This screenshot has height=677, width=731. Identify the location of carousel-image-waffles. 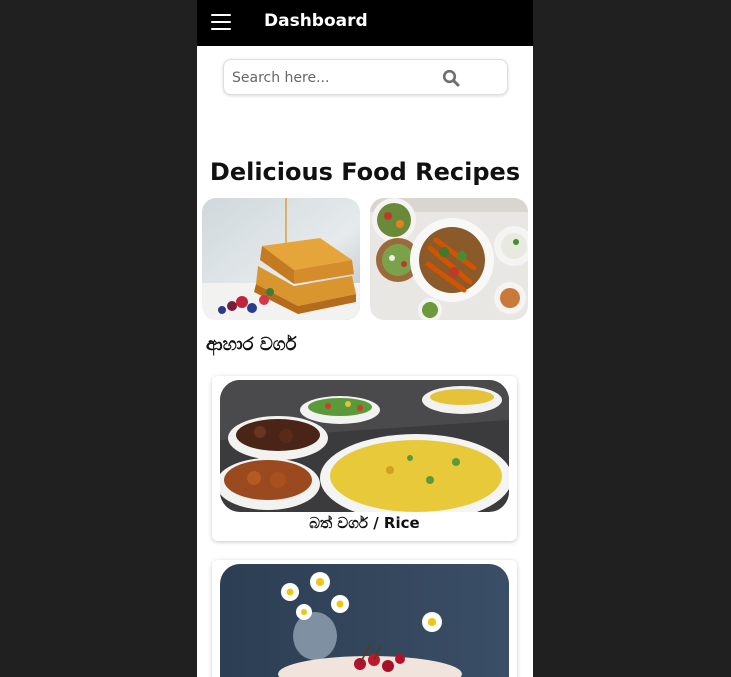
(281, 259).